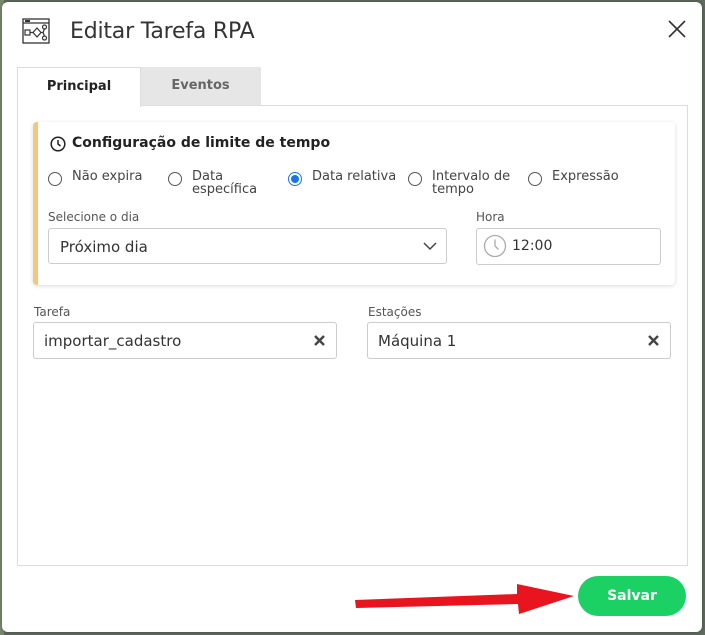 This screenshot has height=635, width=705. I want to click on day-select: Próximo dia, so click(247, 246).